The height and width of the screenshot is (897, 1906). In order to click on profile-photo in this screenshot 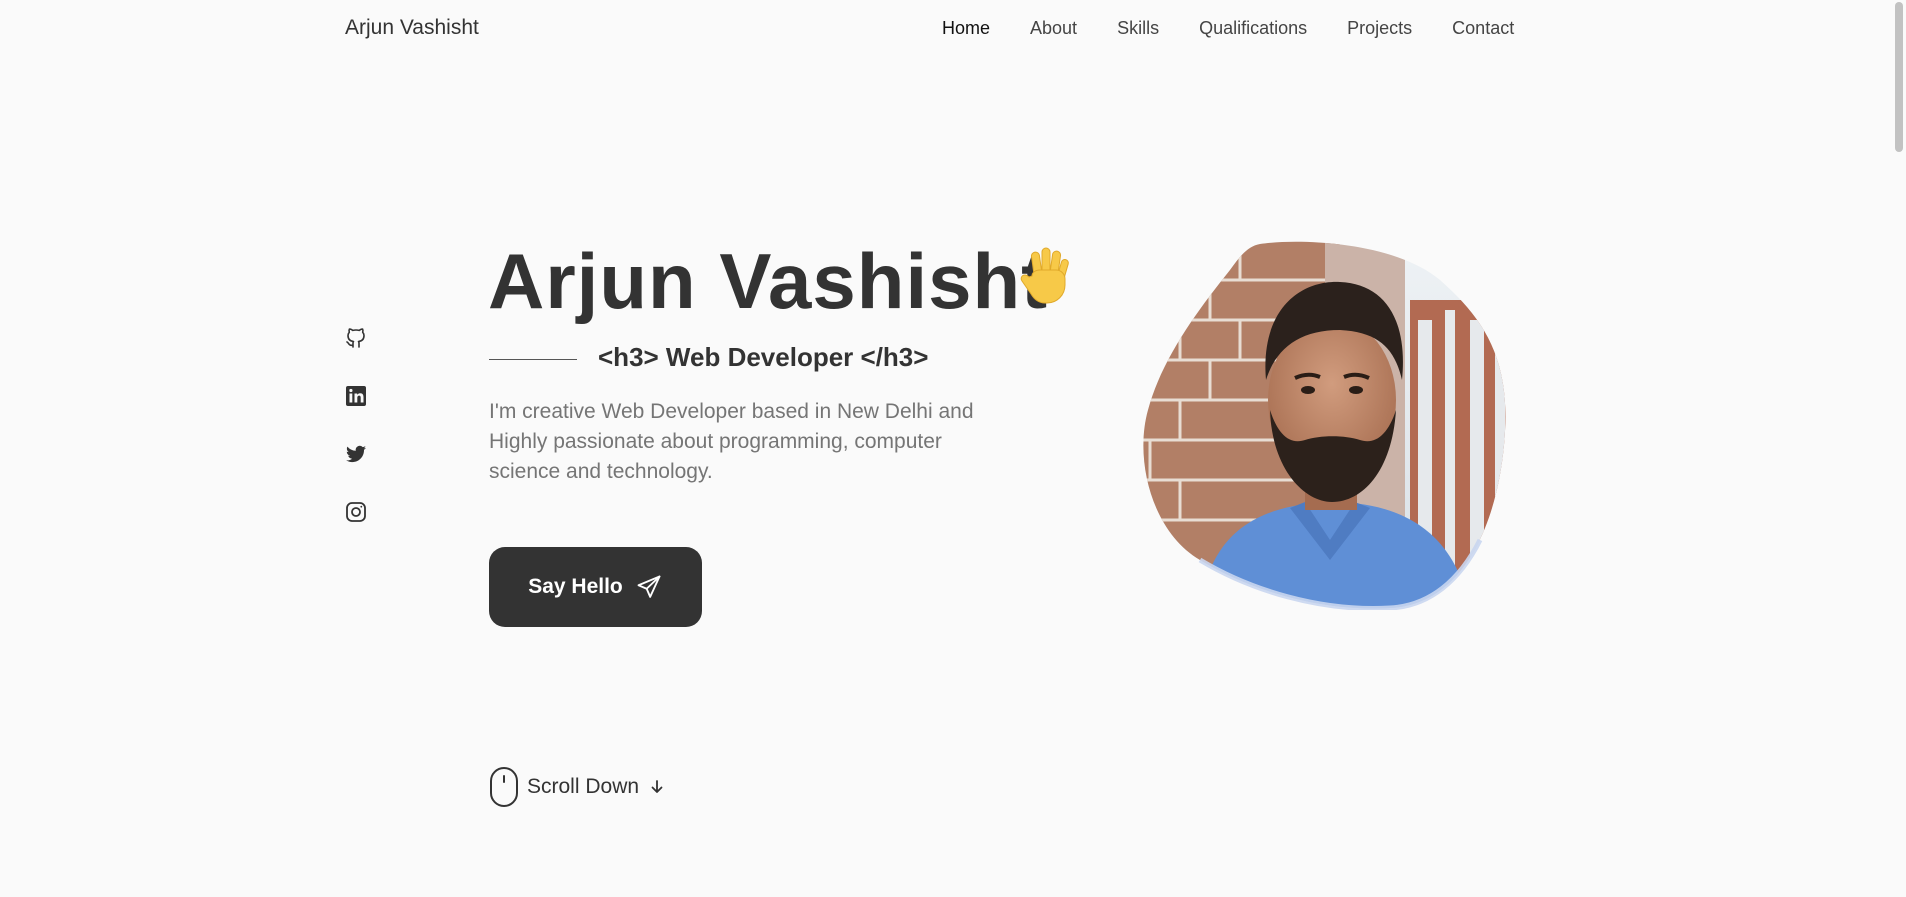, I will do `click(1324, 425)`.